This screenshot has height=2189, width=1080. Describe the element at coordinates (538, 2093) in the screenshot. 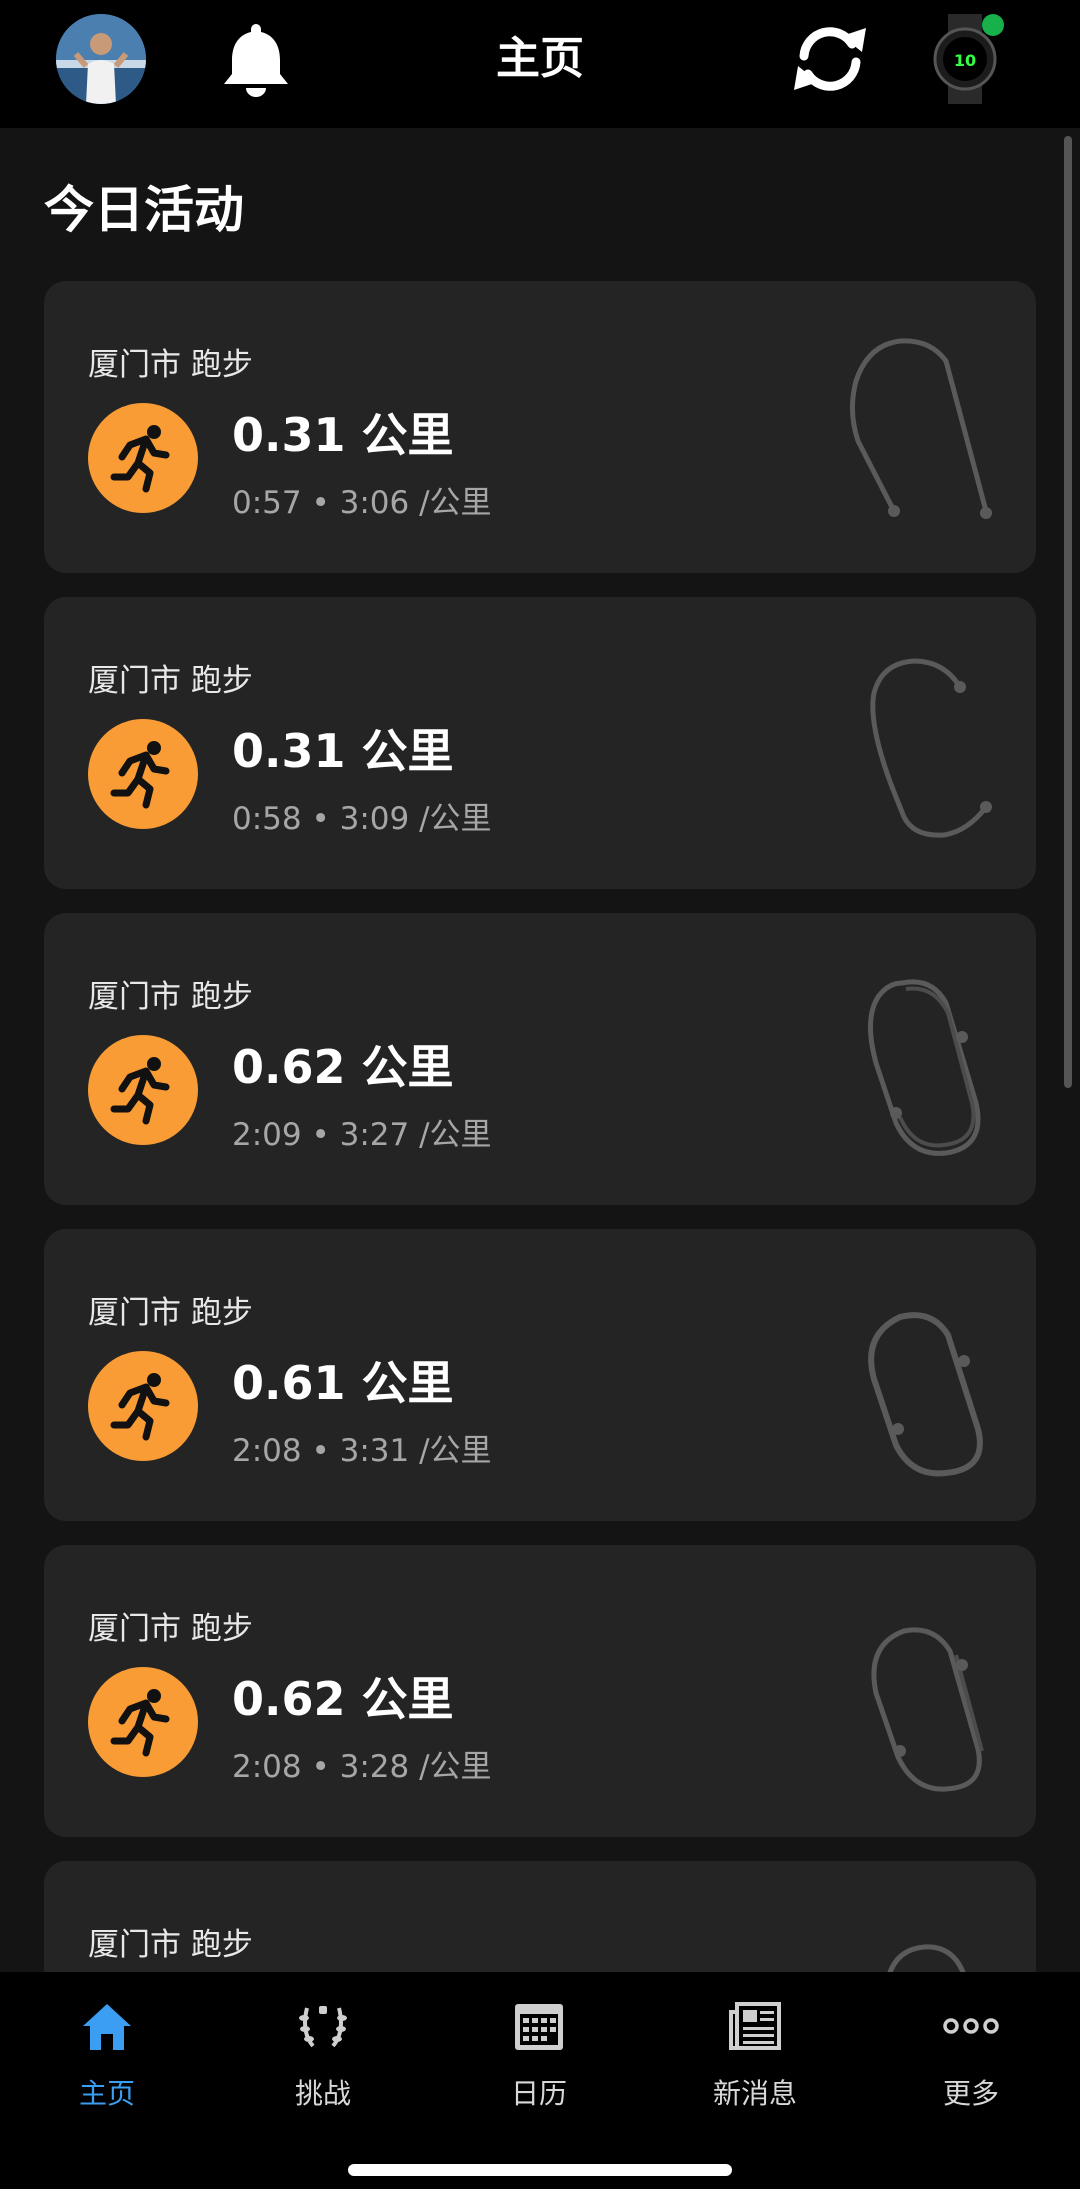

I see `nav-label: 日历` at that location.